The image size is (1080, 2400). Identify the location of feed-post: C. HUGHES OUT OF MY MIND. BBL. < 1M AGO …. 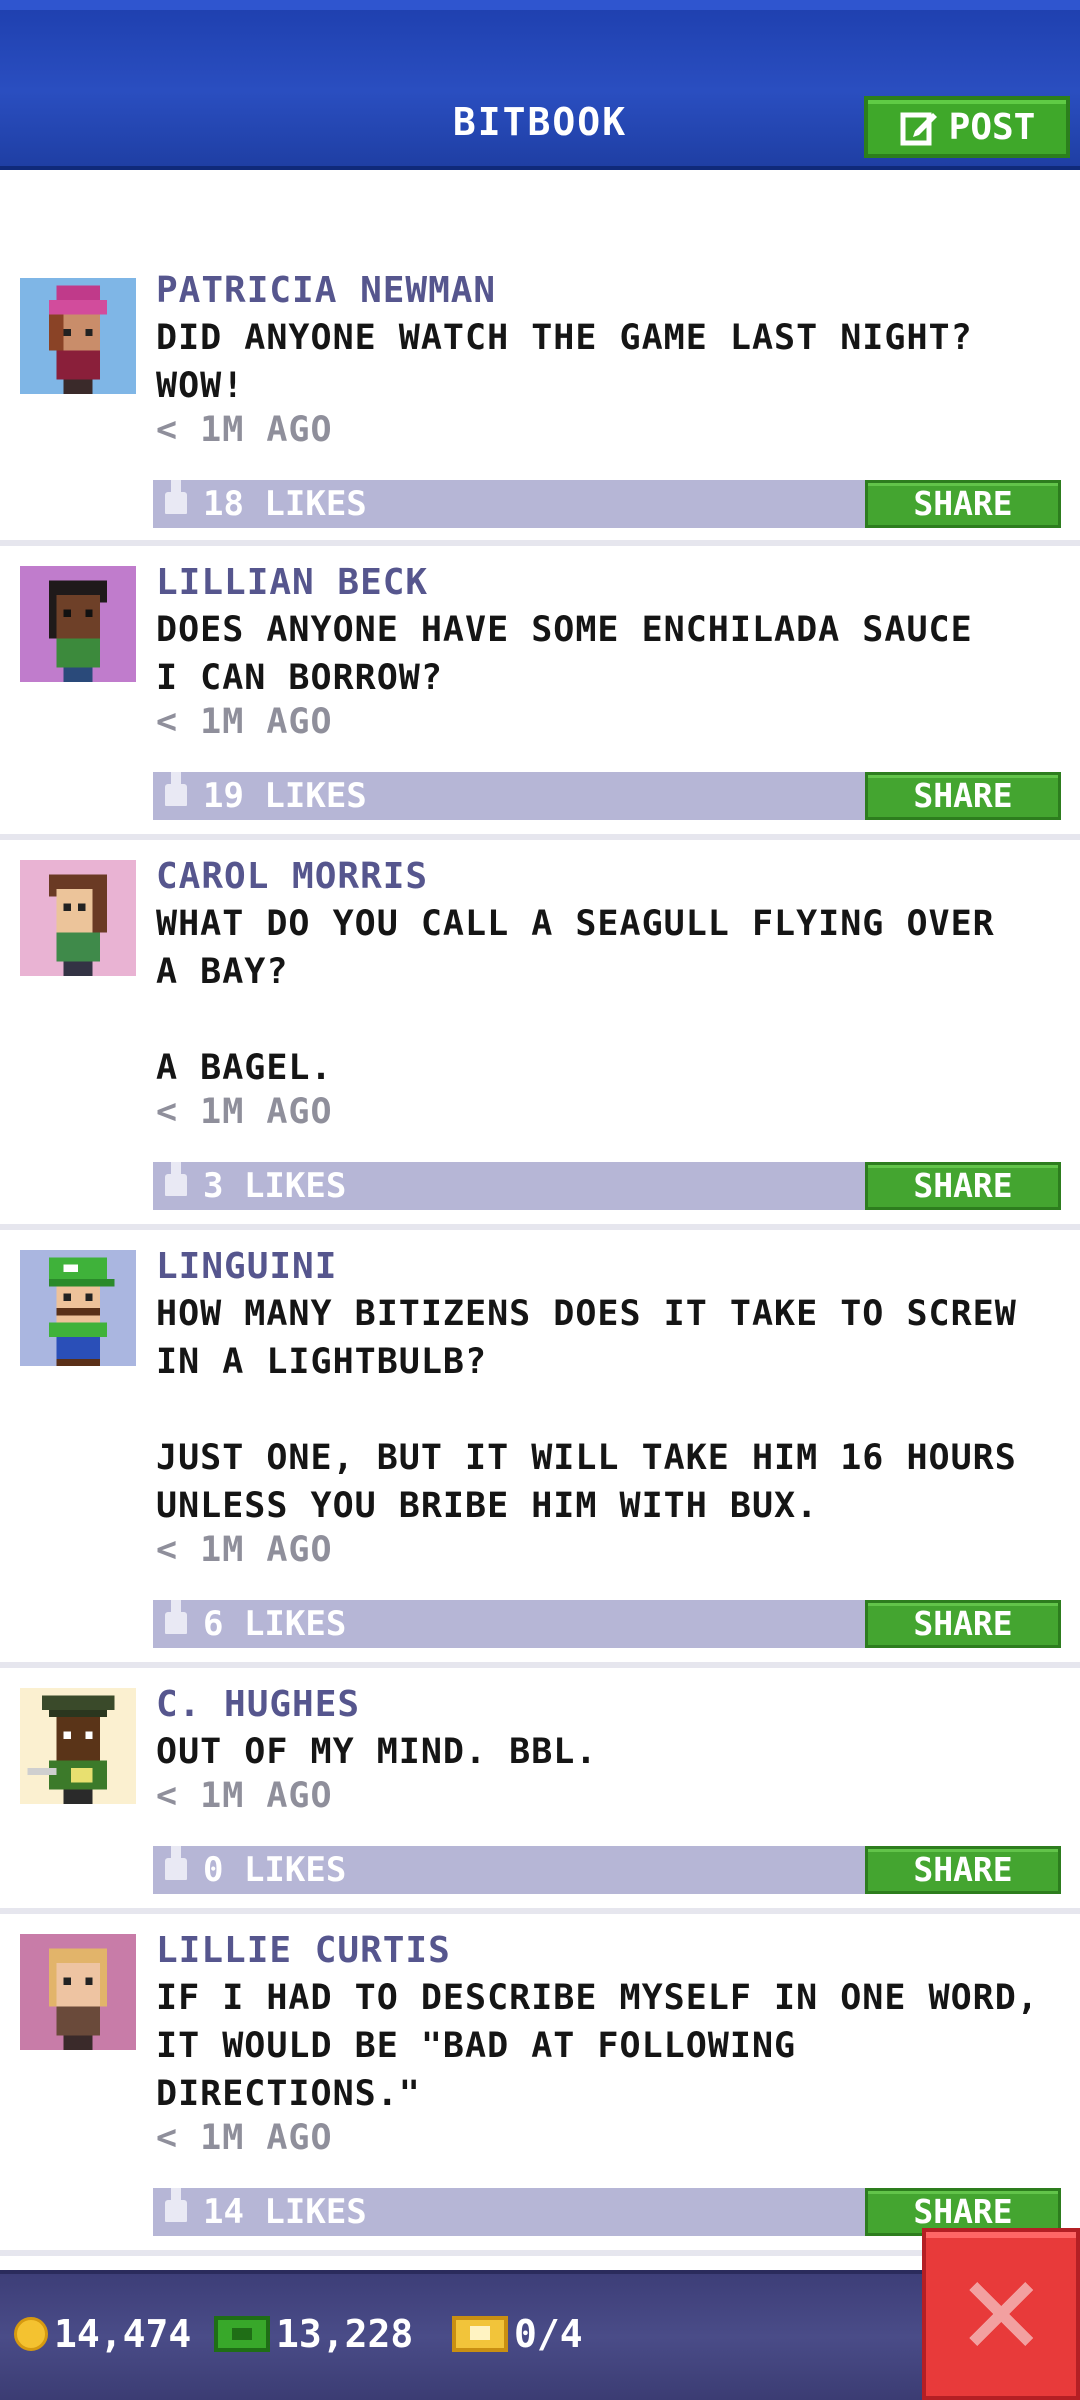
(540, 1791).